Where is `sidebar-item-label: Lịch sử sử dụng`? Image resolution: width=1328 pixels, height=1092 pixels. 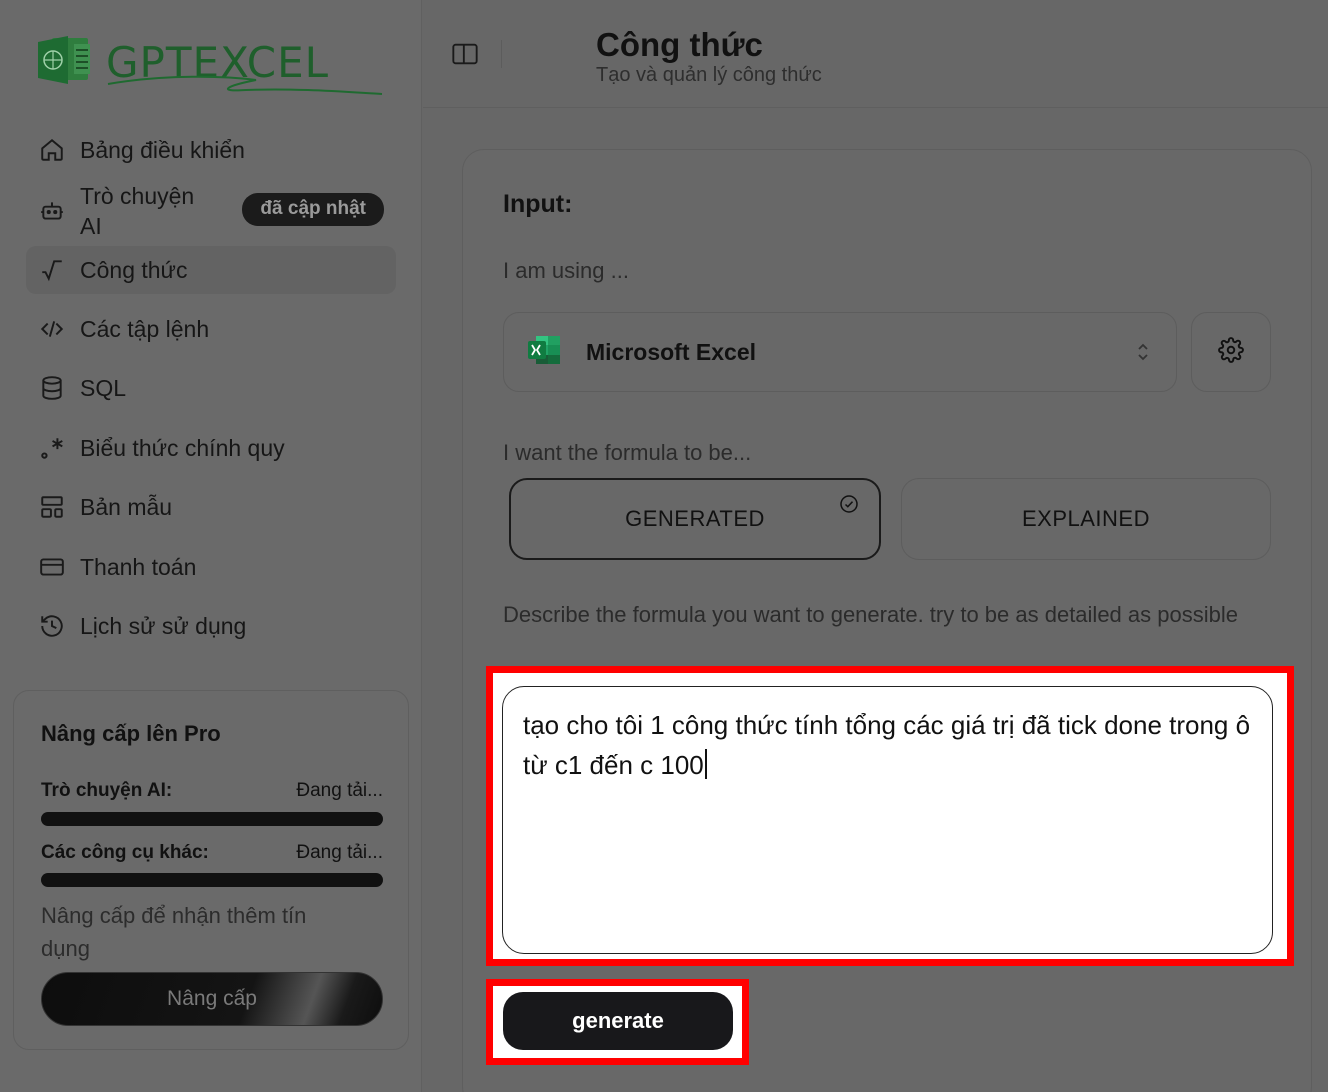 sidebar-item-label: Lịch sử sử dụng is located at coordinates (163, 626).